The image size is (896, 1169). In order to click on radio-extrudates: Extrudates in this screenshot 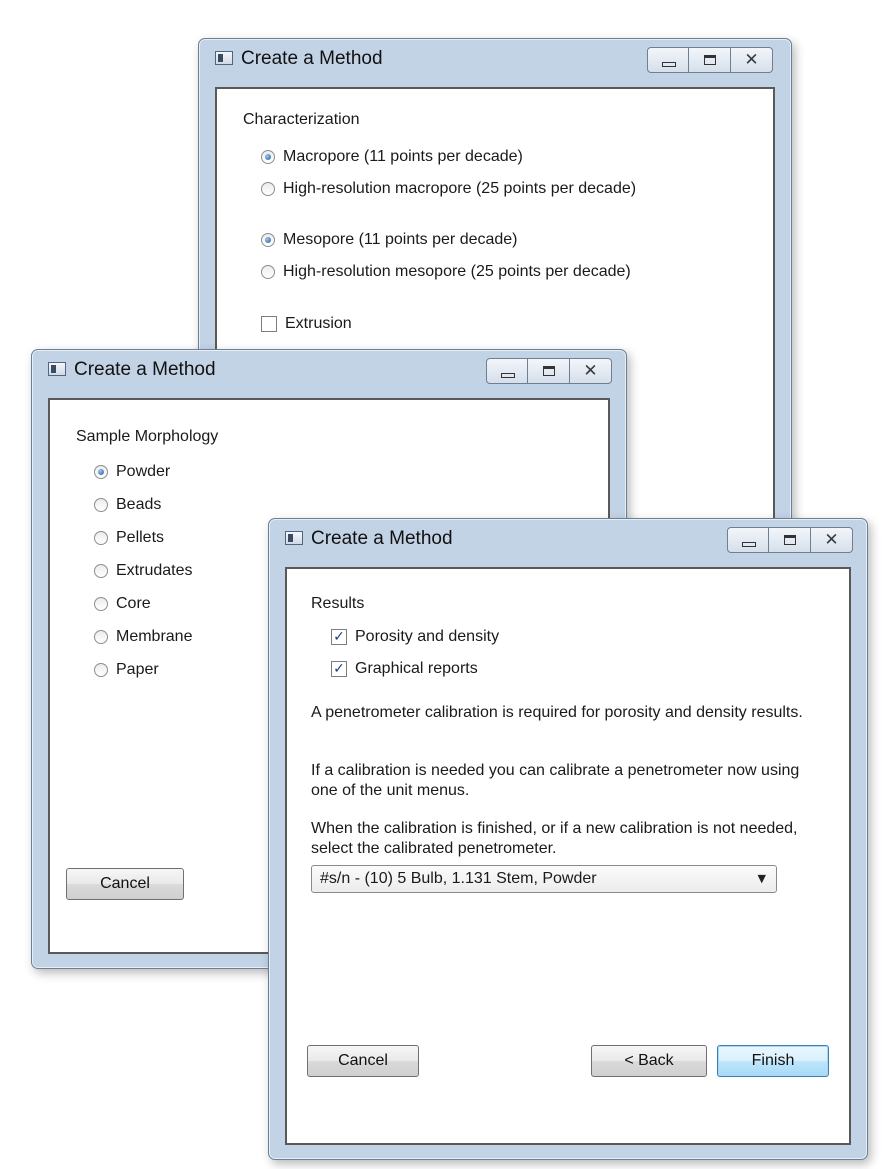, I will do `click(143, 571)`.